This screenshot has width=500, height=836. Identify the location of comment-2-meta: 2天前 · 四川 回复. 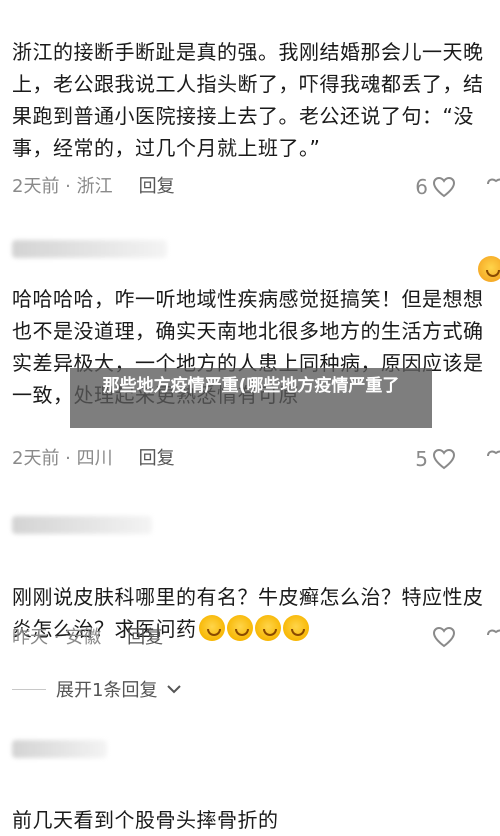
(93, 459).